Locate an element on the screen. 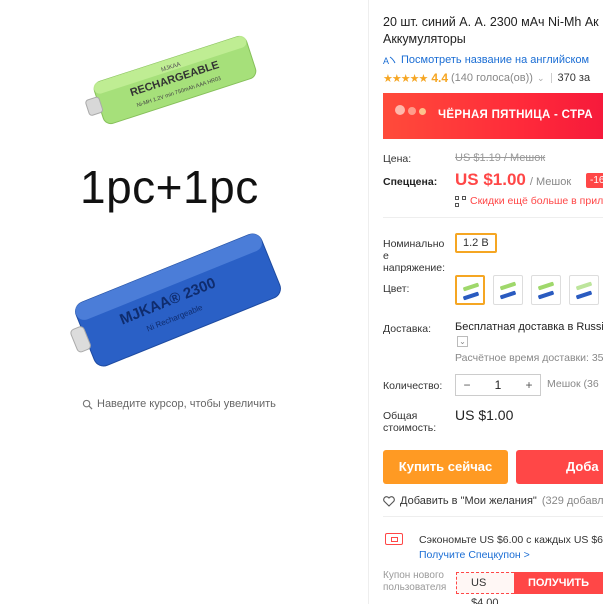 The height and width of the screenshot is (604, 603). product-title-line2: Аккумуляторы is located at coordinates (424, 39).